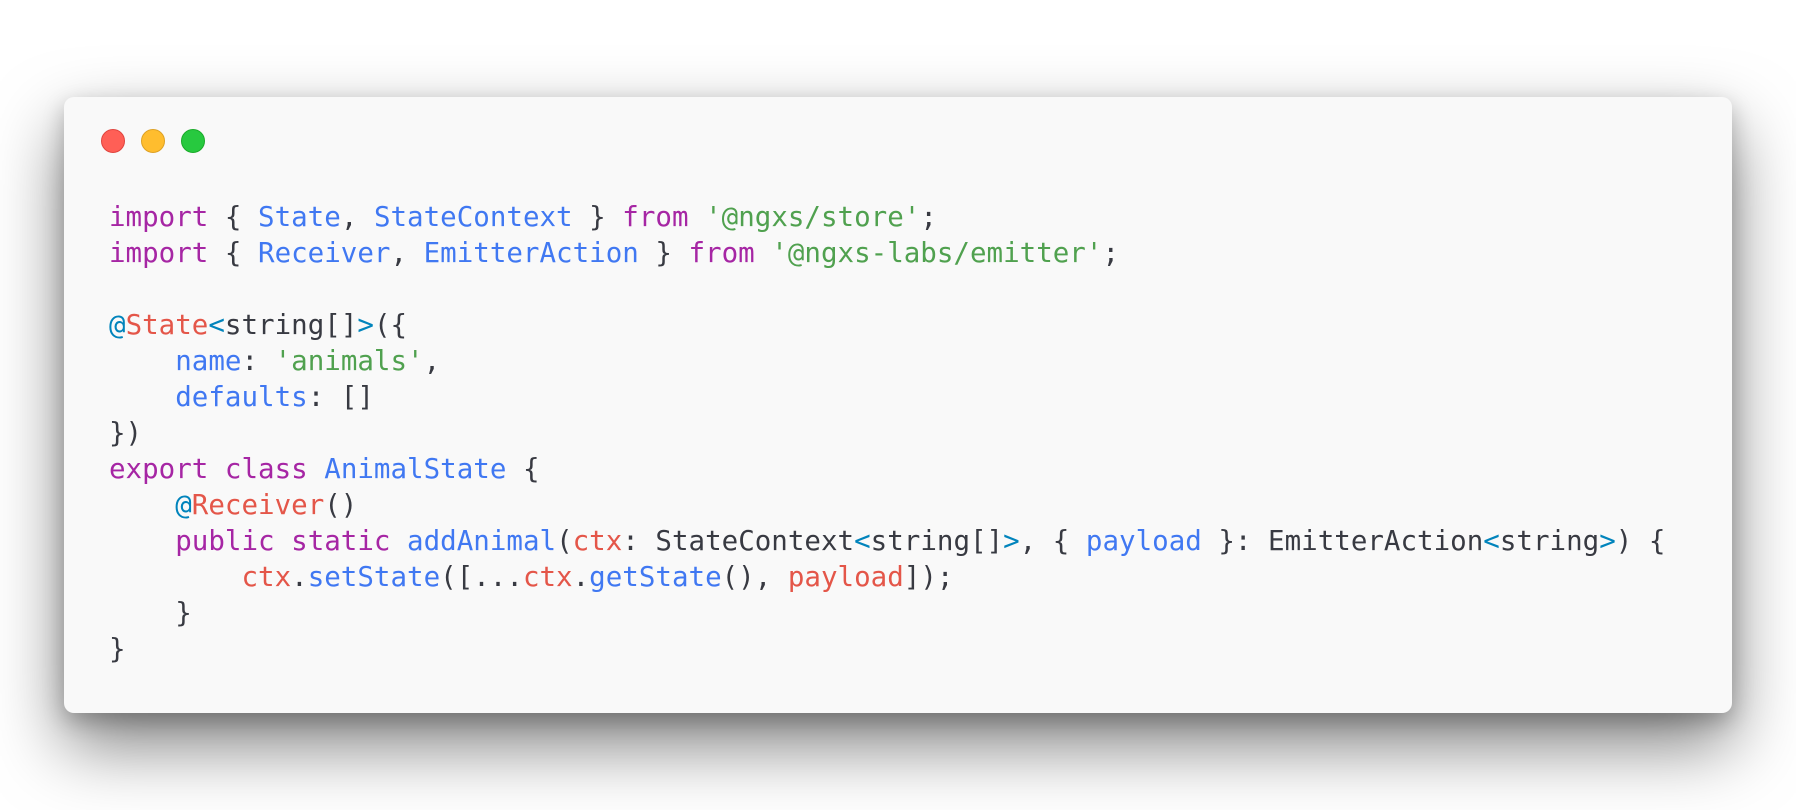 This screenshot has height=810, width=1796. Describe the element at coordinates (390, 325) in the screenshot. I see `code-token: ({` at that location.